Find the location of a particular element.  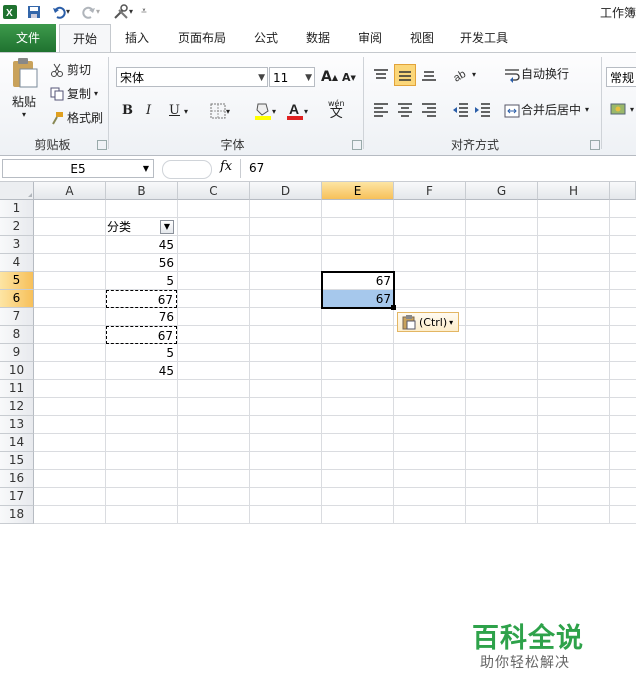

paste-button: 粘贴 ▾ is located at coordinates (24, 92).